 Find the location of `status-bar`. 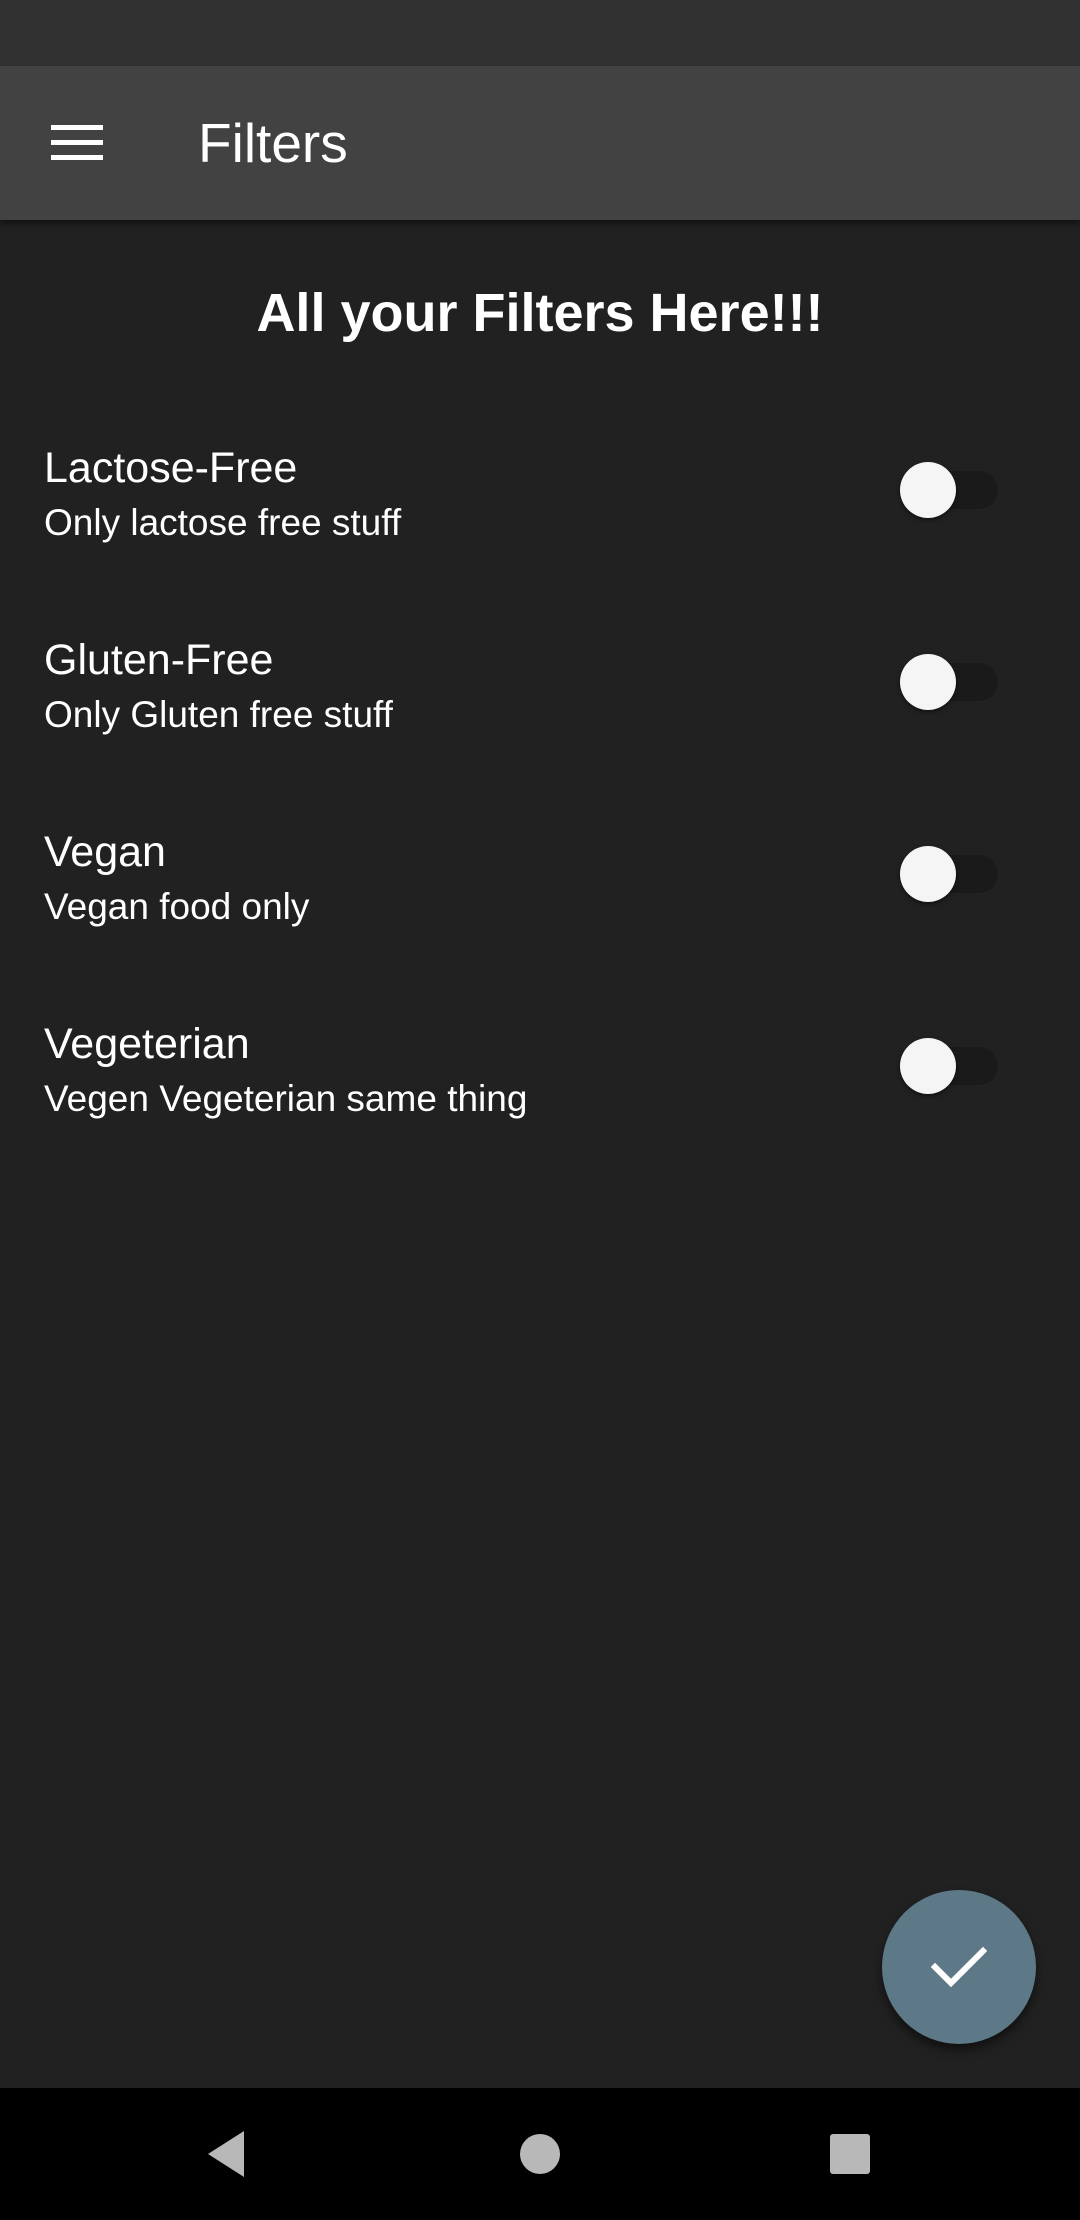

status-bar is located at coordinates (540, 33).